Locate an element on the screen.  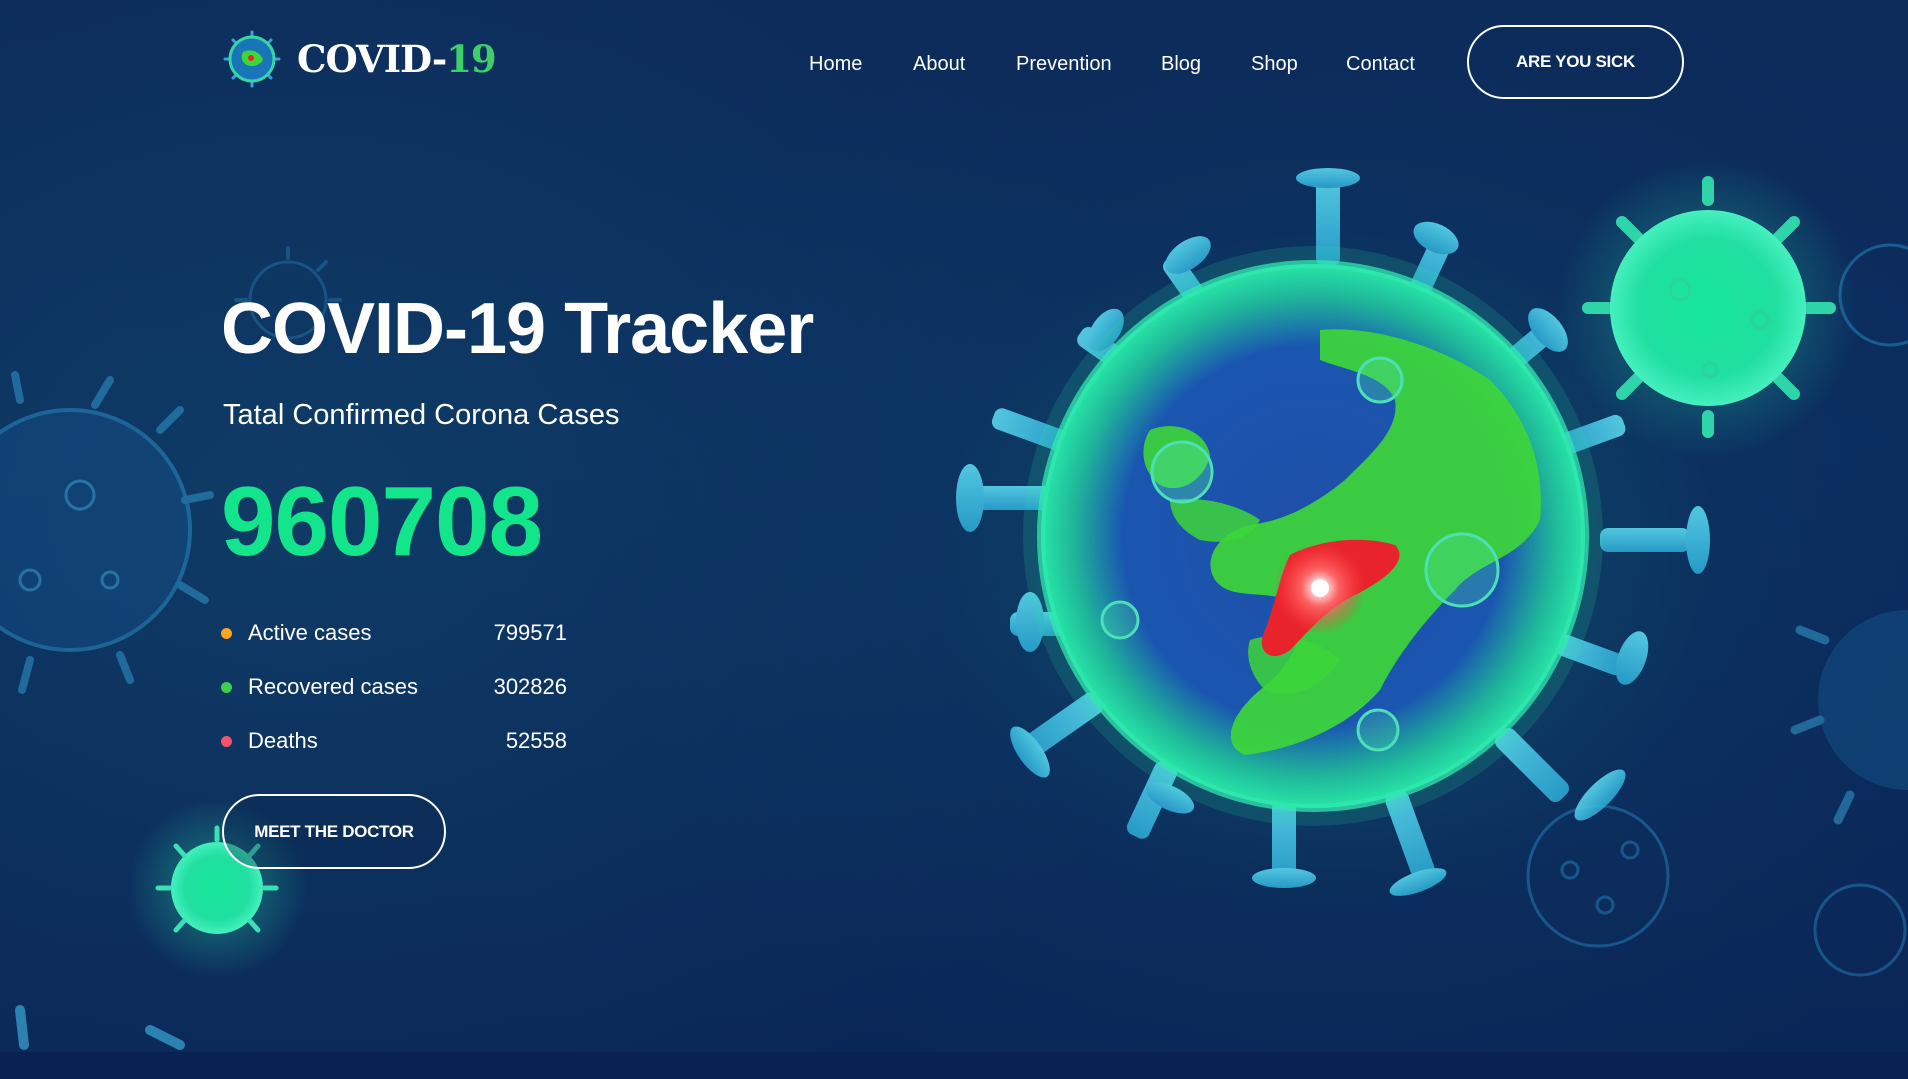
stat-value: 52558 is located at coordinates (536, 740).